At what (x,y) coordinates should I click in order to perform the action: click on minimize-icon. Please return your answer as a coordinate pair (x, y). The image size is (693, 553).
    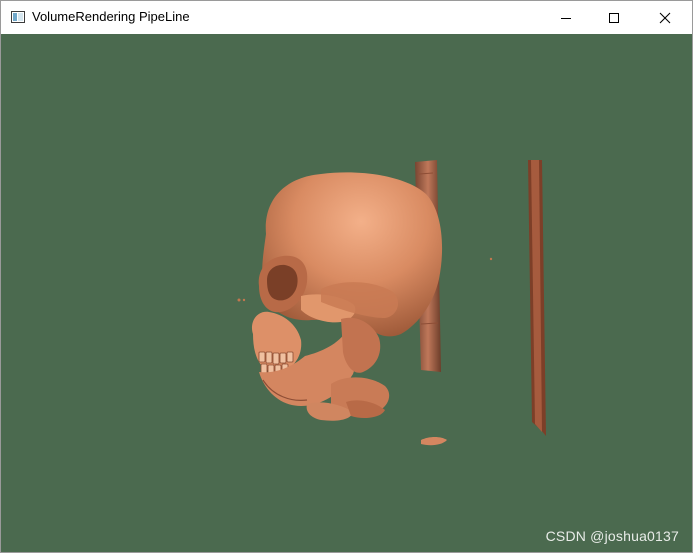
    Looking at the image, I should click on (566, 18).